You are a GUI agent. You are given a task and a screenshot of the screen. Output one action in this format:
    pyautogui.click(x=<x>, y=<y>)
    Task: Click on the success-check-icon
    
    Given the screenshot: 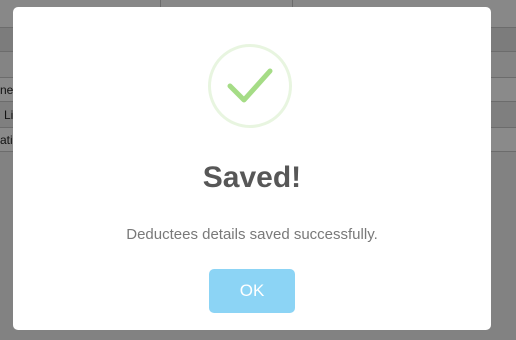 What is the action you would take?
    pyautogui.click(x=250, y=86)
    